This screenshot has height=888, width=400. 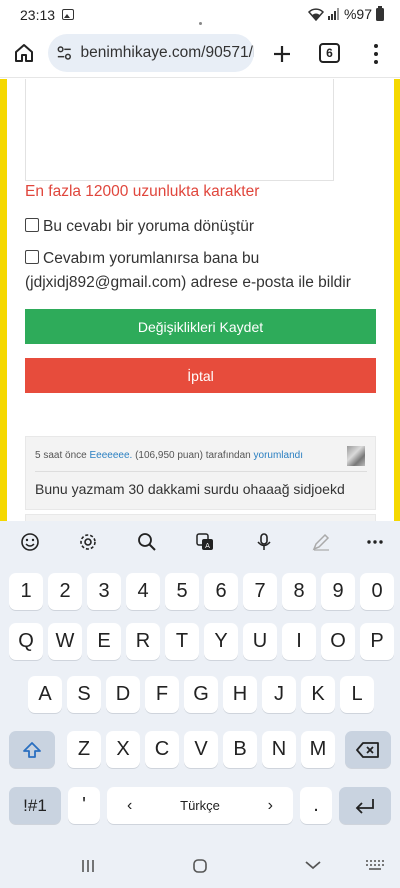 I want to click on key-7: 7, so click(x=260, y=591).